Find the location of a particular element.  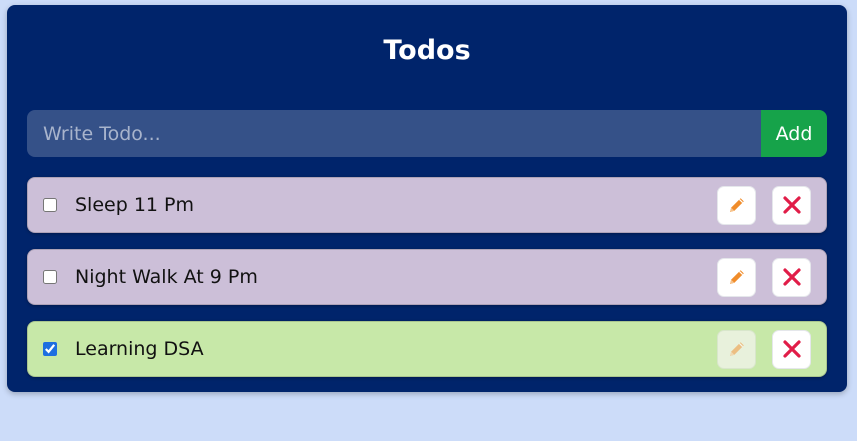

todo-text: Night Walk At 9 Pm is located at coordinates (166, 277).